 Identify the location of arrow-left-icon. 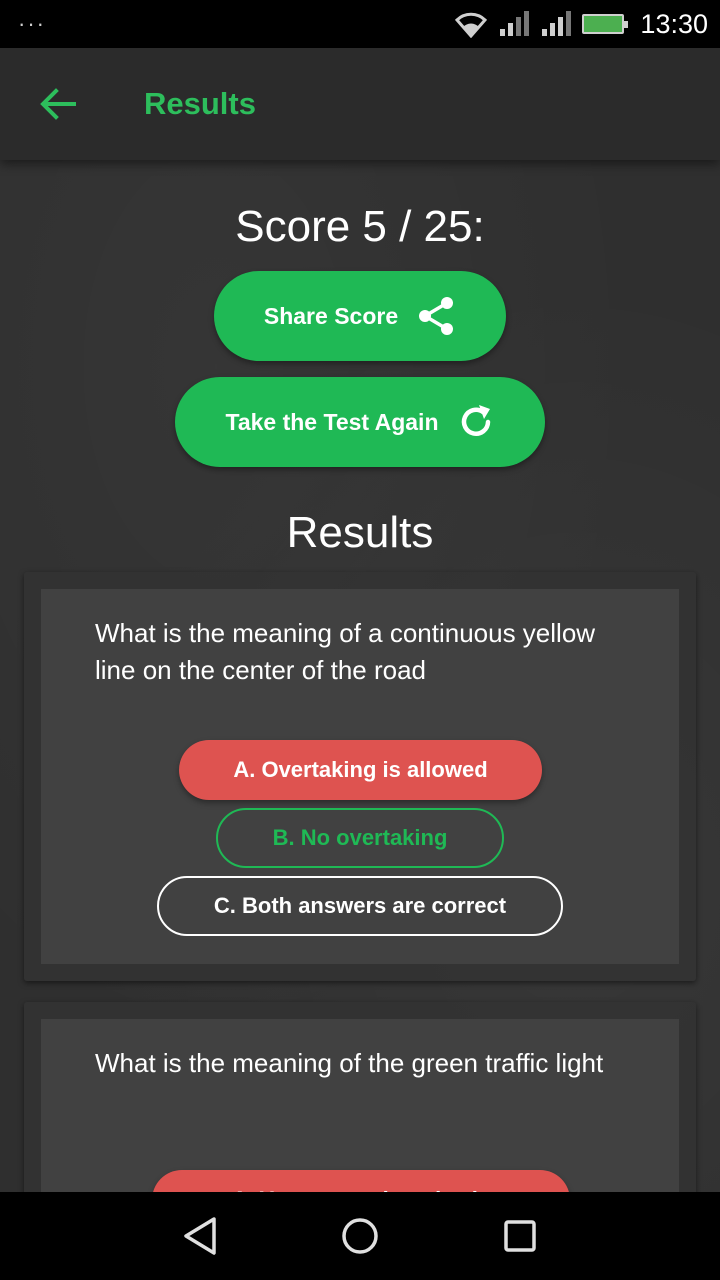
(58, 104).